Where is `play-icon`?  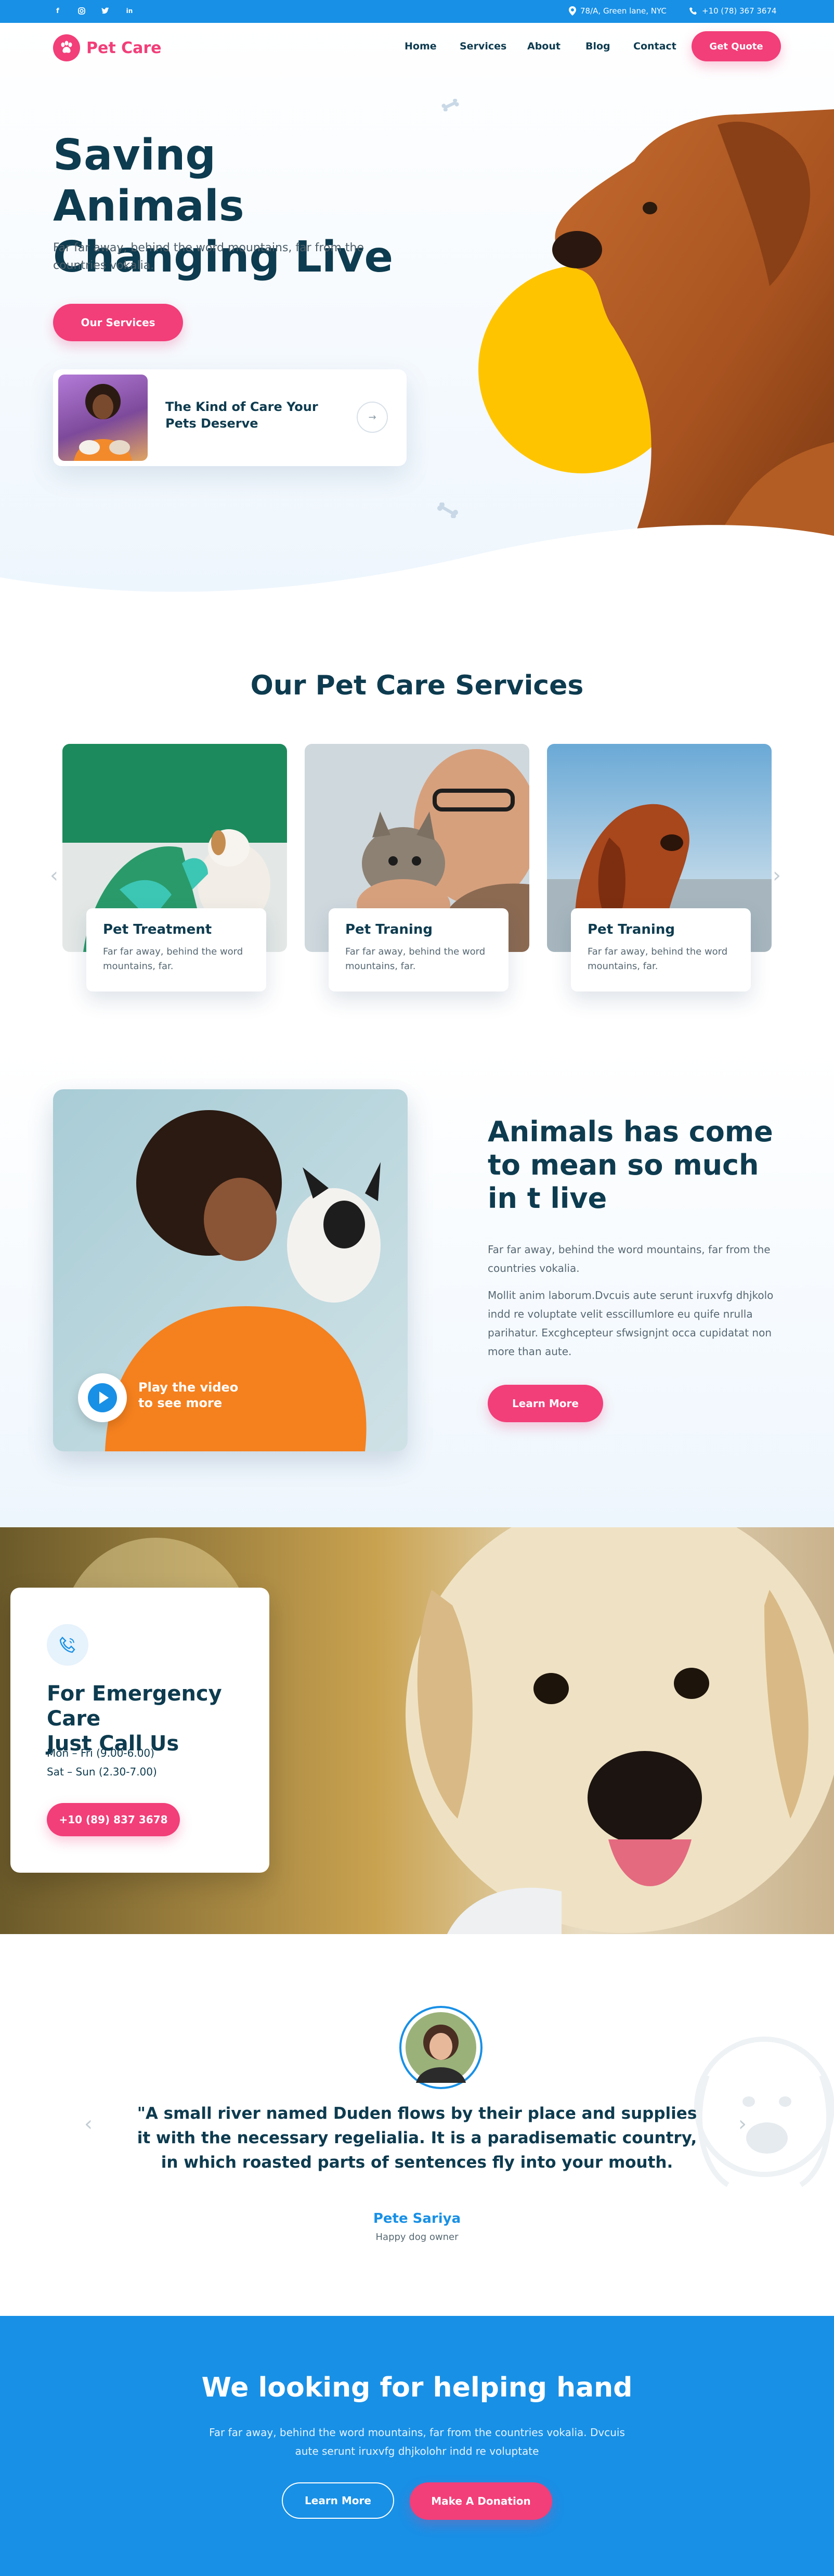 play-icon is located at coordinates (102, 1397).